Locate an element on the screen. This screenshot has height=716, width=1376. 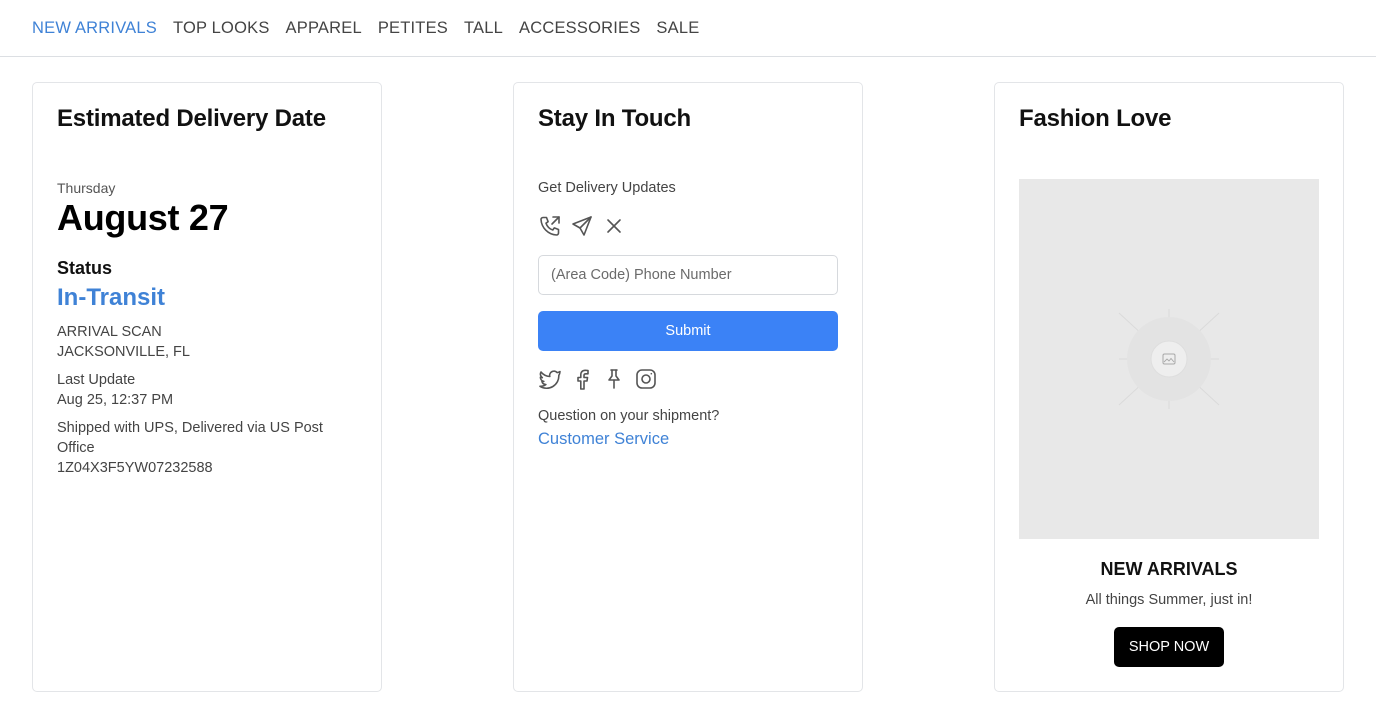
status-value: In-Transit is located at coordinates (111, 297).